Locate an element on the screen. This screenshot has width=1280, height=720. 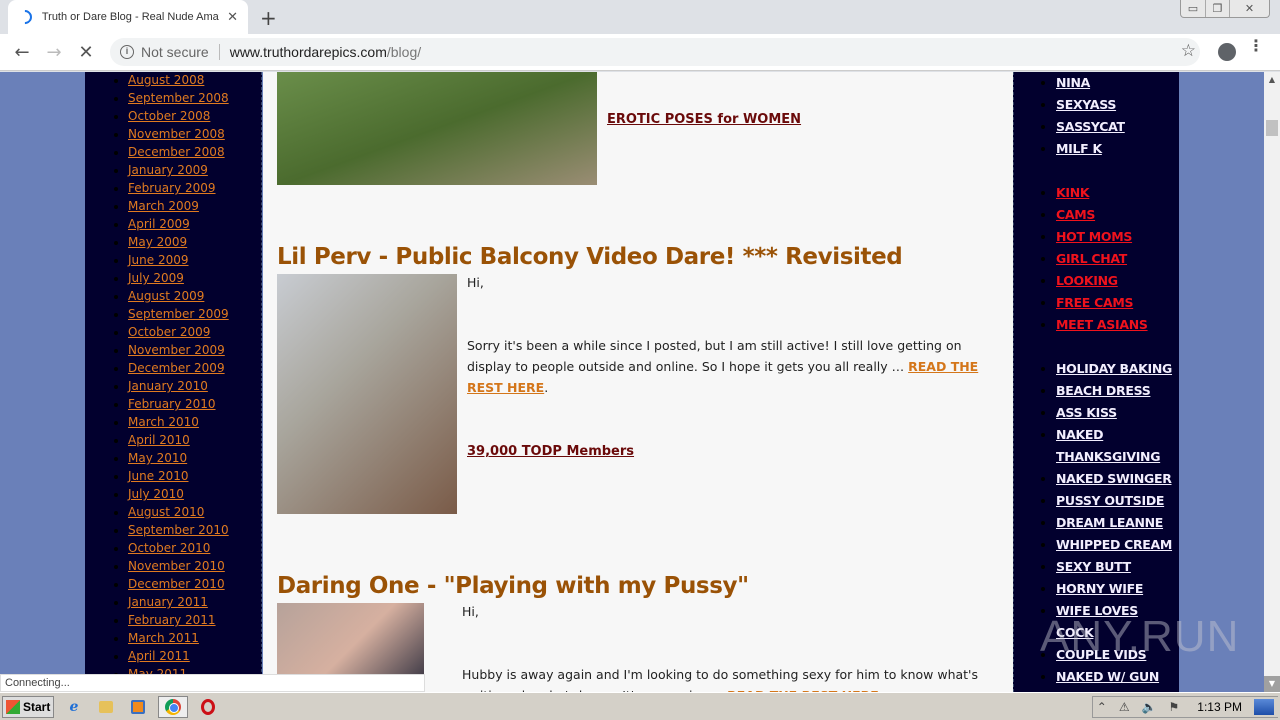
archive-item: December 2010 is located at coordinates (194, 584).